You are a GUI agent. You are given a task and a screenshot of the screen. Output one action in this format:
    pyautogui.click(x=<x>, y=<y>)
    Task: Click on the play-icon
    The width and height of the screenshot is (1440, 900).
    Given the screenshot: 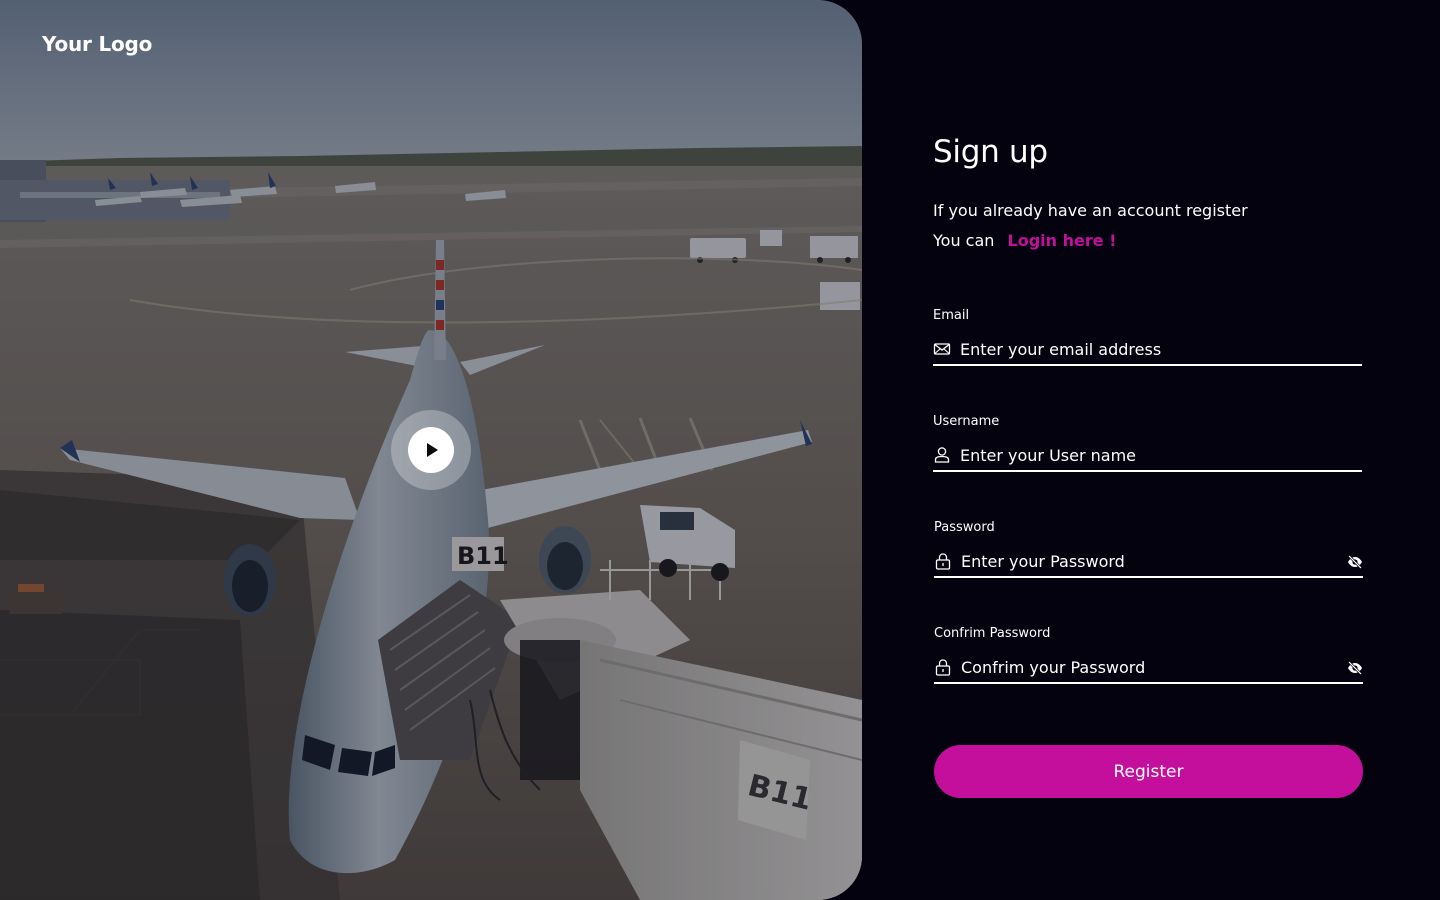 What is the action you would take?
    pyautogui.click(x=432, y=450)
    